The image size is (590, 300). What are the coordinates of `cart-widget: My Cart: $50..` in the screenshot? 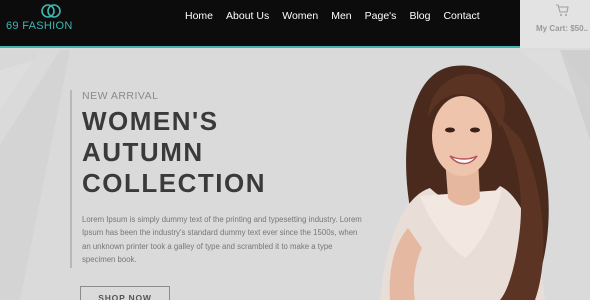 It's located at (555, 24).